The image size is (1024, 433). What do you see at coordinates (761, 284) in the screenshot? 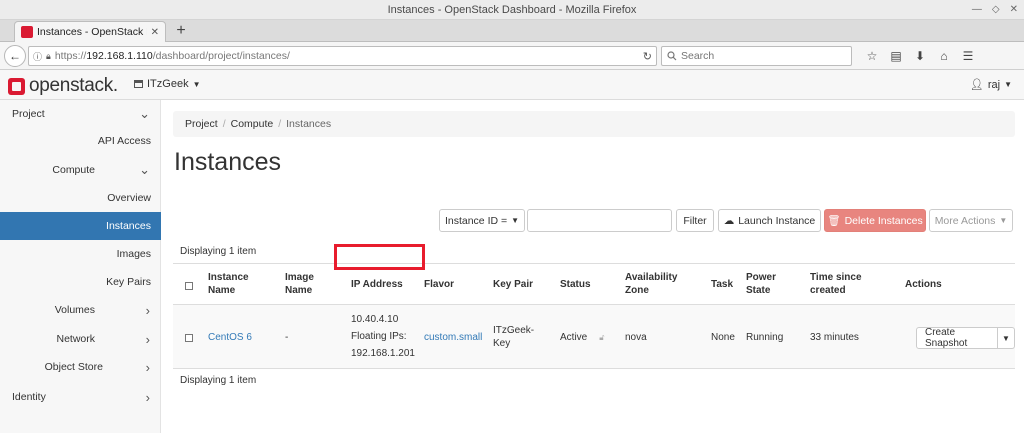
I see `column-header-power-state: Power State` at bounding box center [761, 284].